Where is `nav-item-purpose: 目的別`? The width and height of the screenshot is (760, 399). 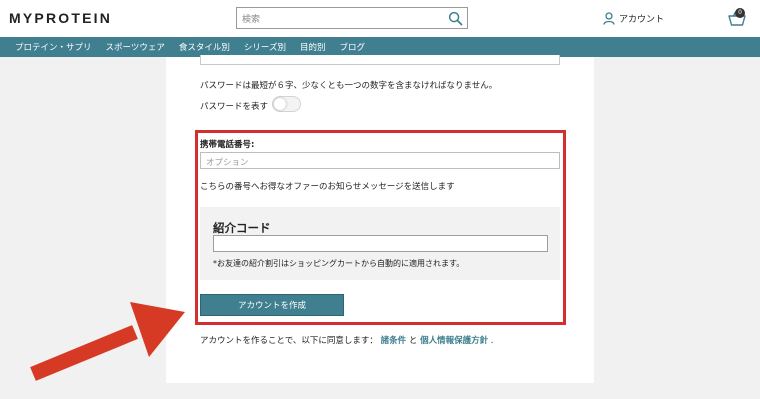
nav-item-purpose: 目的別 is located at coordinates (313, 47).